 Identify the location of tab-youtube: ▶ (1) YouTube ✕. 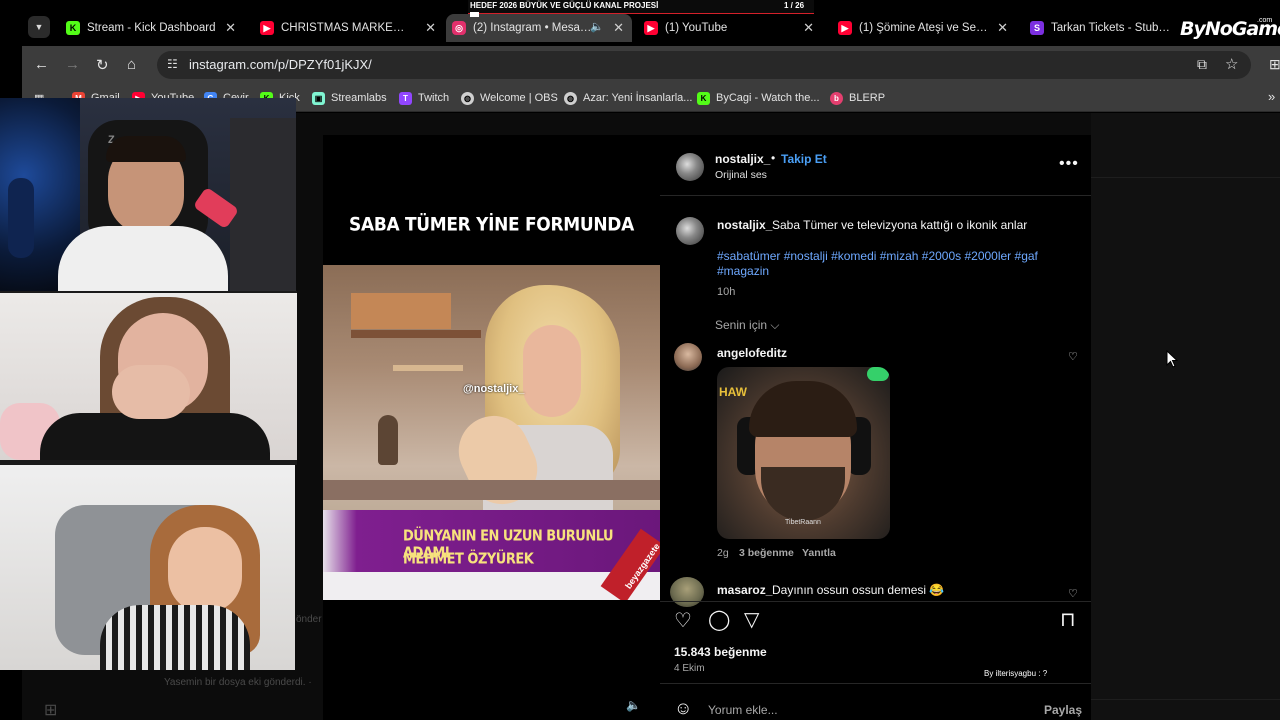
(731, 28).